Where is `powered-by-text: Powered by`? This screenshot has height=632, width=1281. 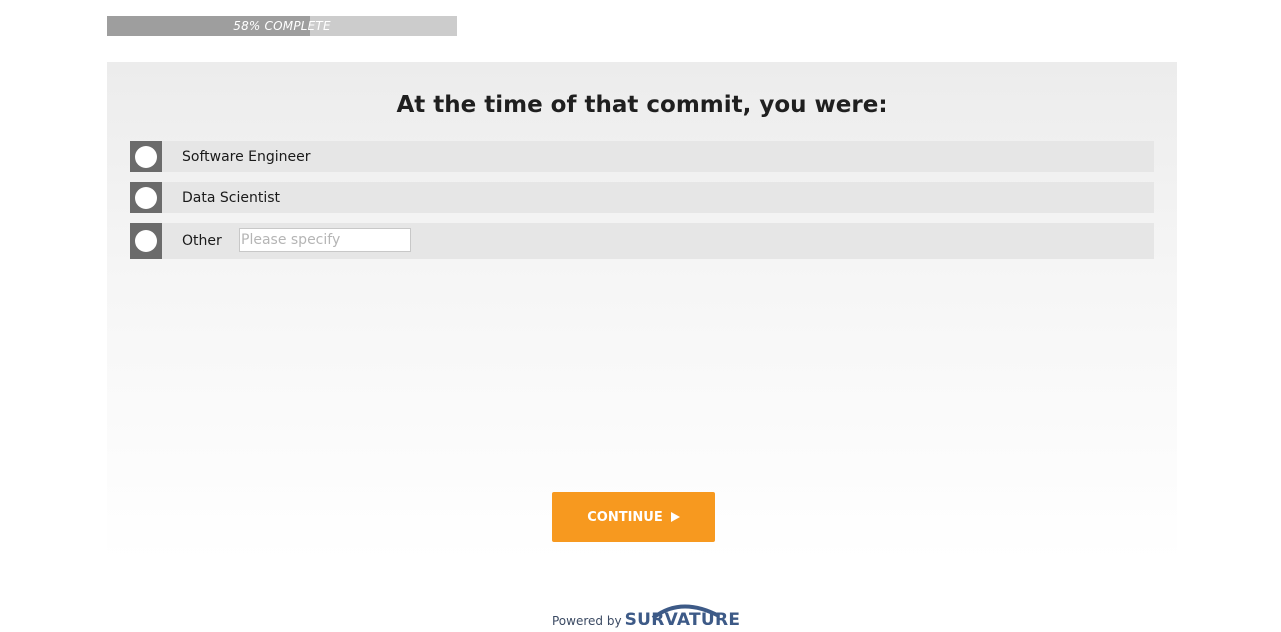
powered-by-text: Powered by is located at coordinates (587, 621).